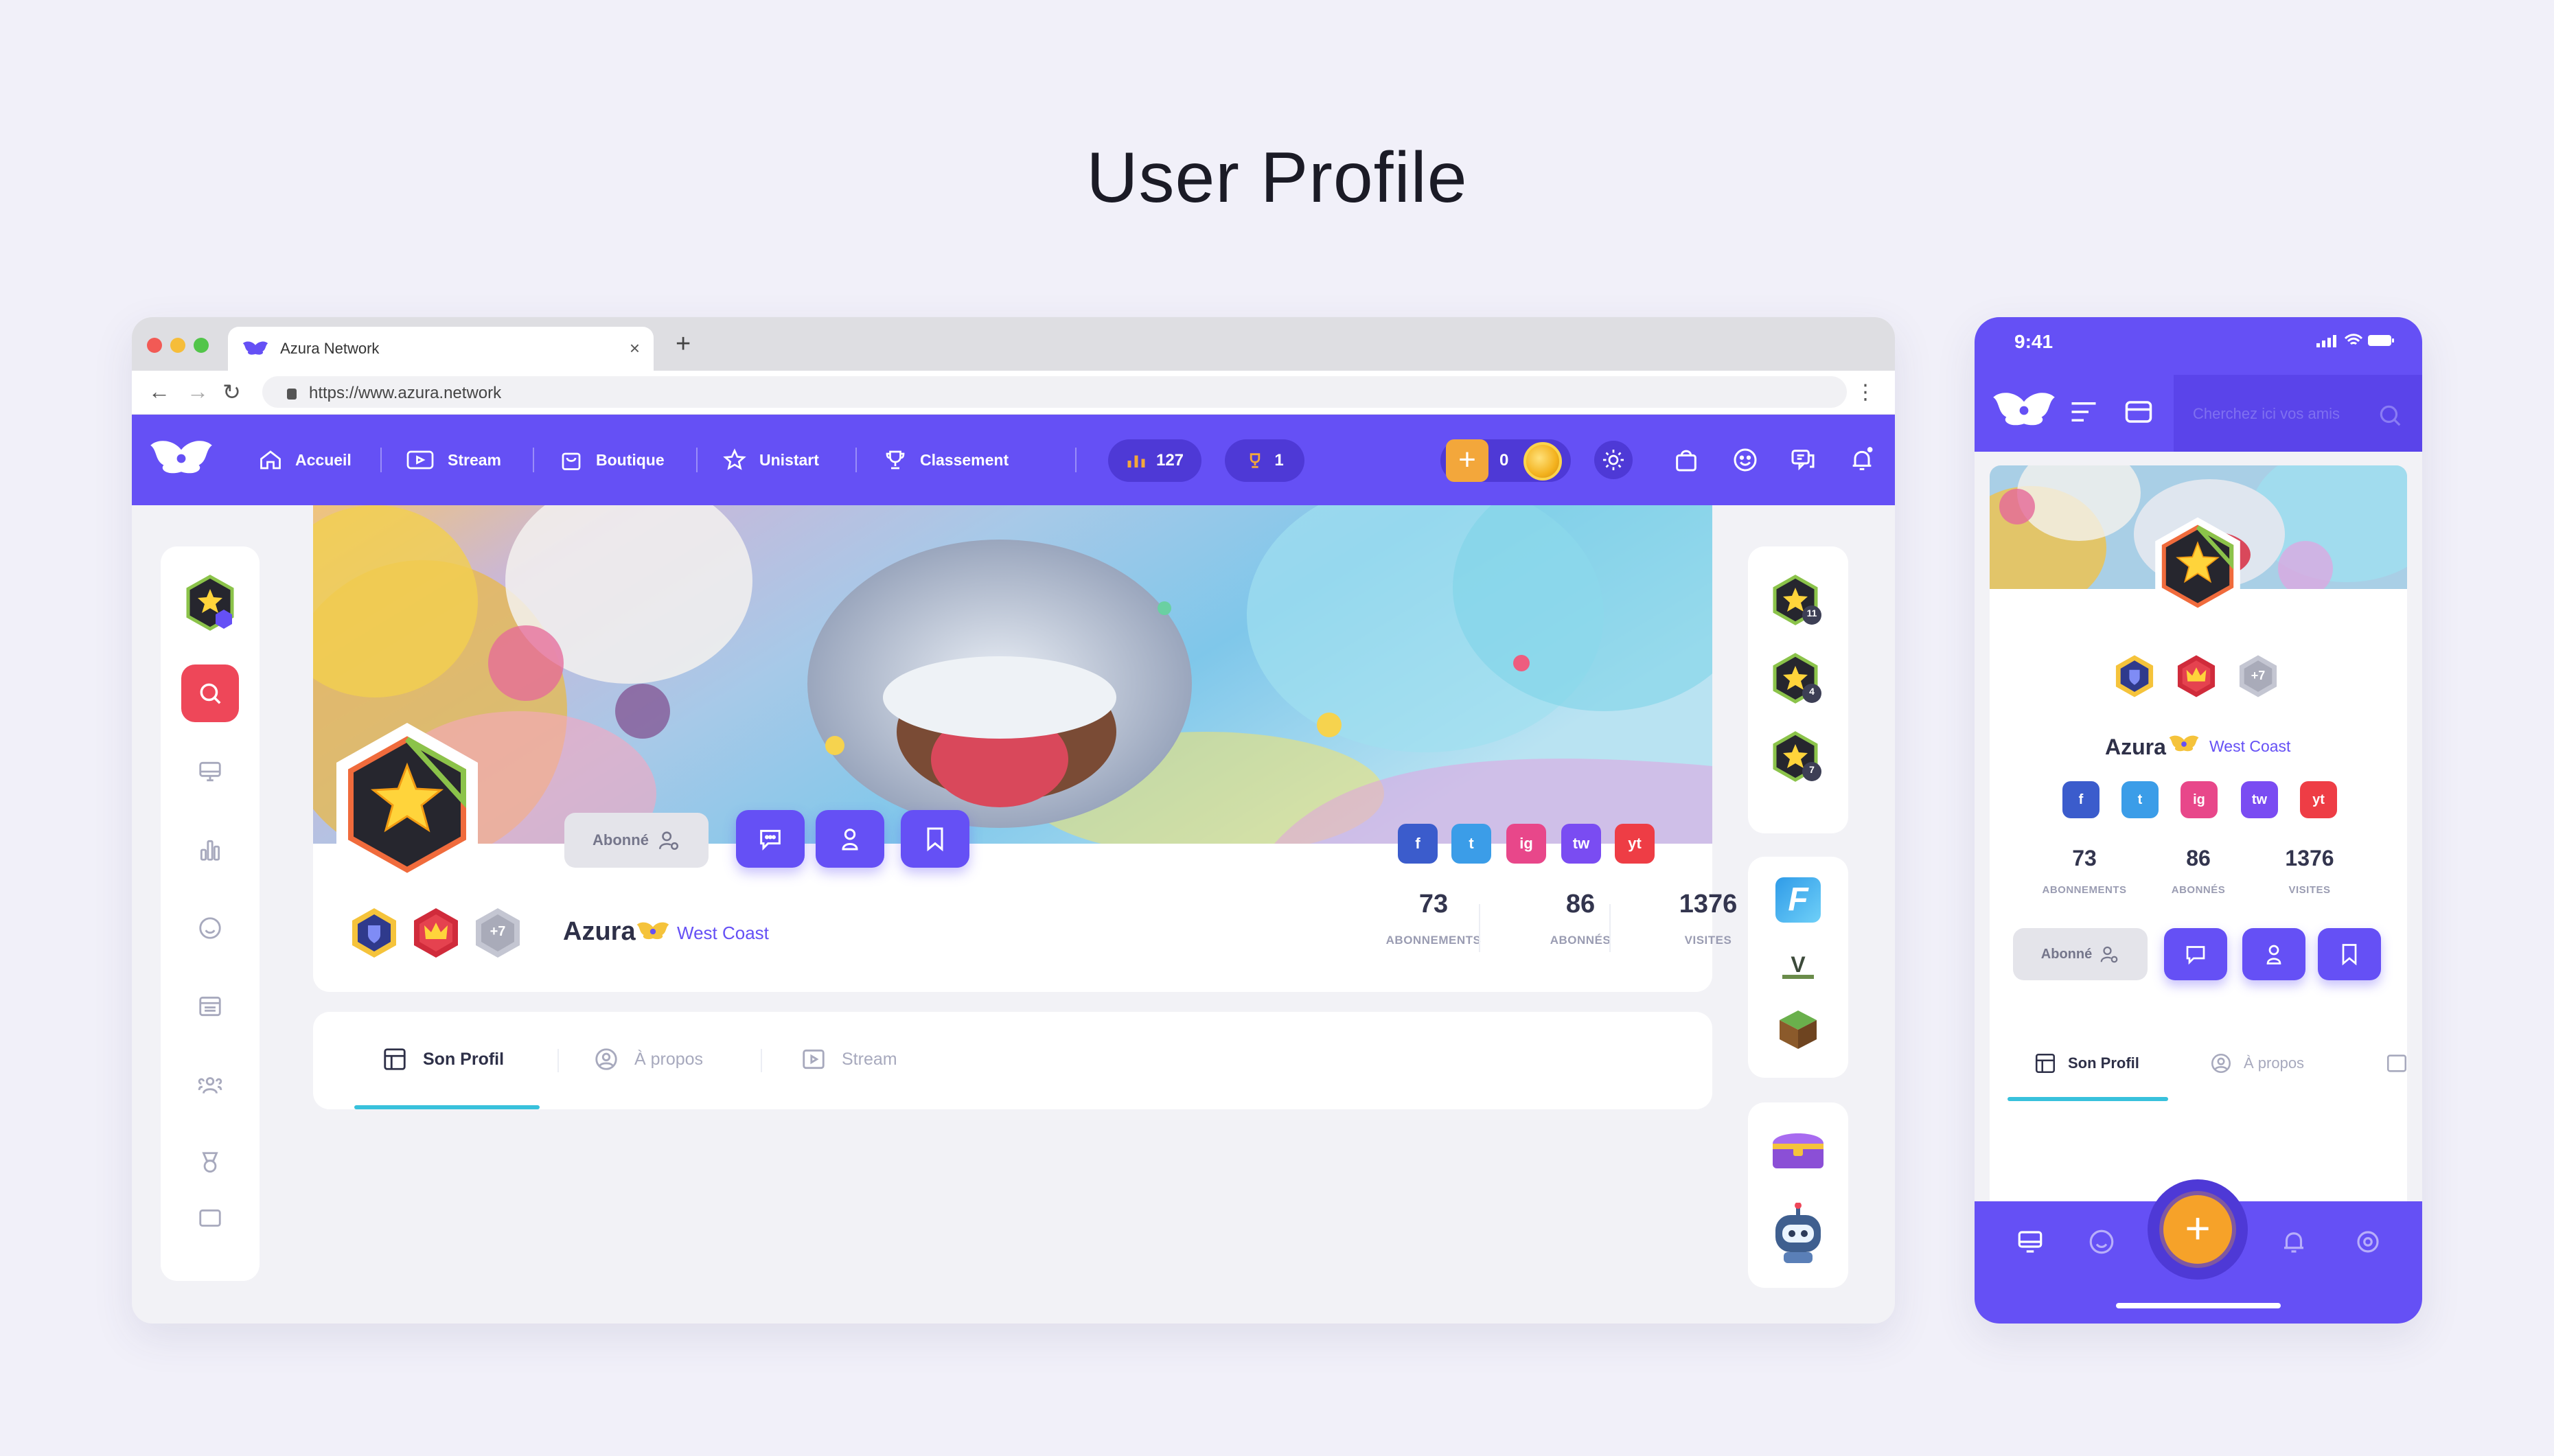 Image resolution: width=2554 pixels, height=1456 pixels. What do you see at coordinates (770, 460) in the screenshot?
I see `nav-unistart: Unistart` at bounding box center [770, 460].